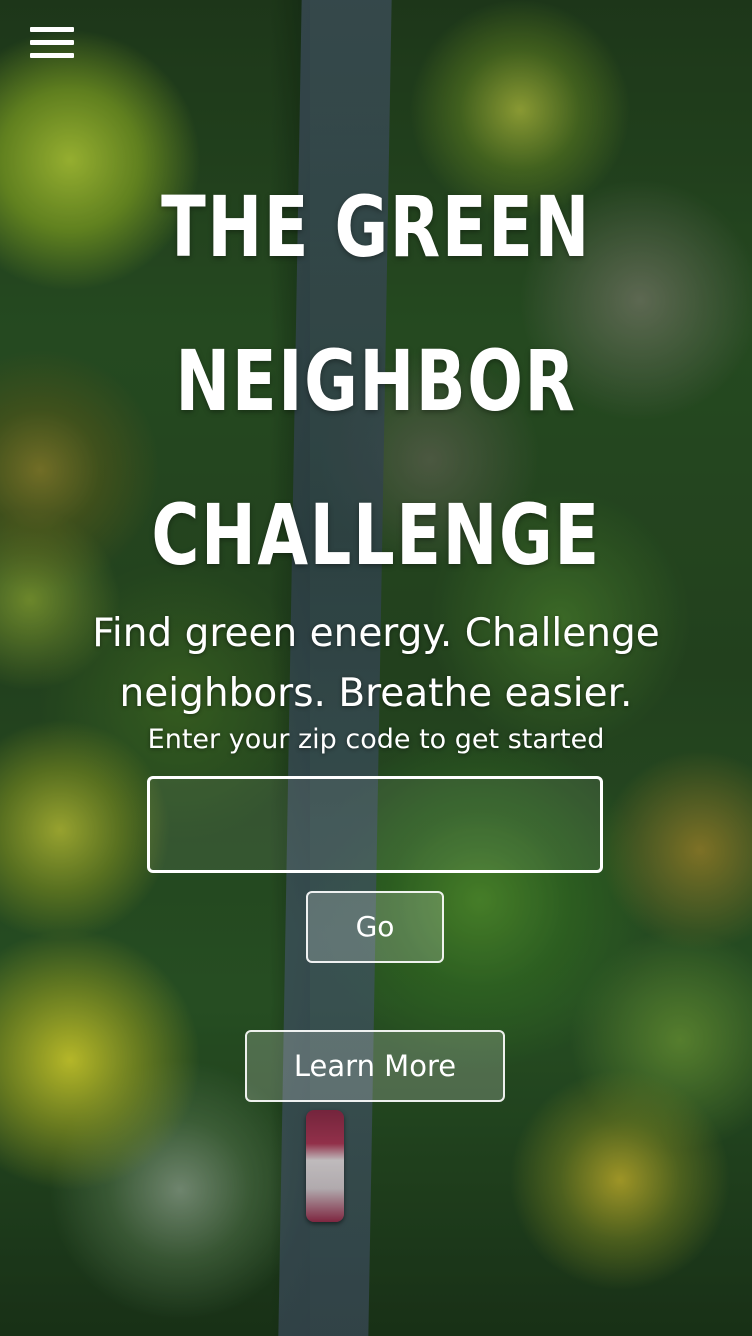 This screenshot has width=752, height=1336. What do you see at coordinates (376, 535) in the screenshot?
I see `title-line: CHALLENGE` at bounding box center [376, 535].